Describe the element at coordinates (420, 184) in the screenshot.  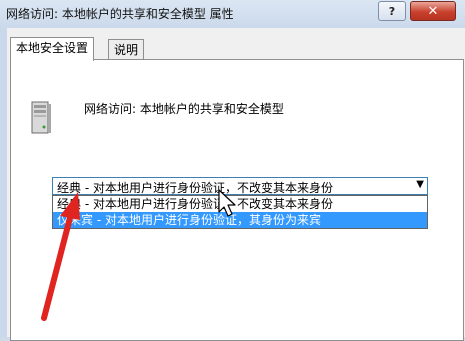
I see `chevron-down-icon: ▼` at that location.